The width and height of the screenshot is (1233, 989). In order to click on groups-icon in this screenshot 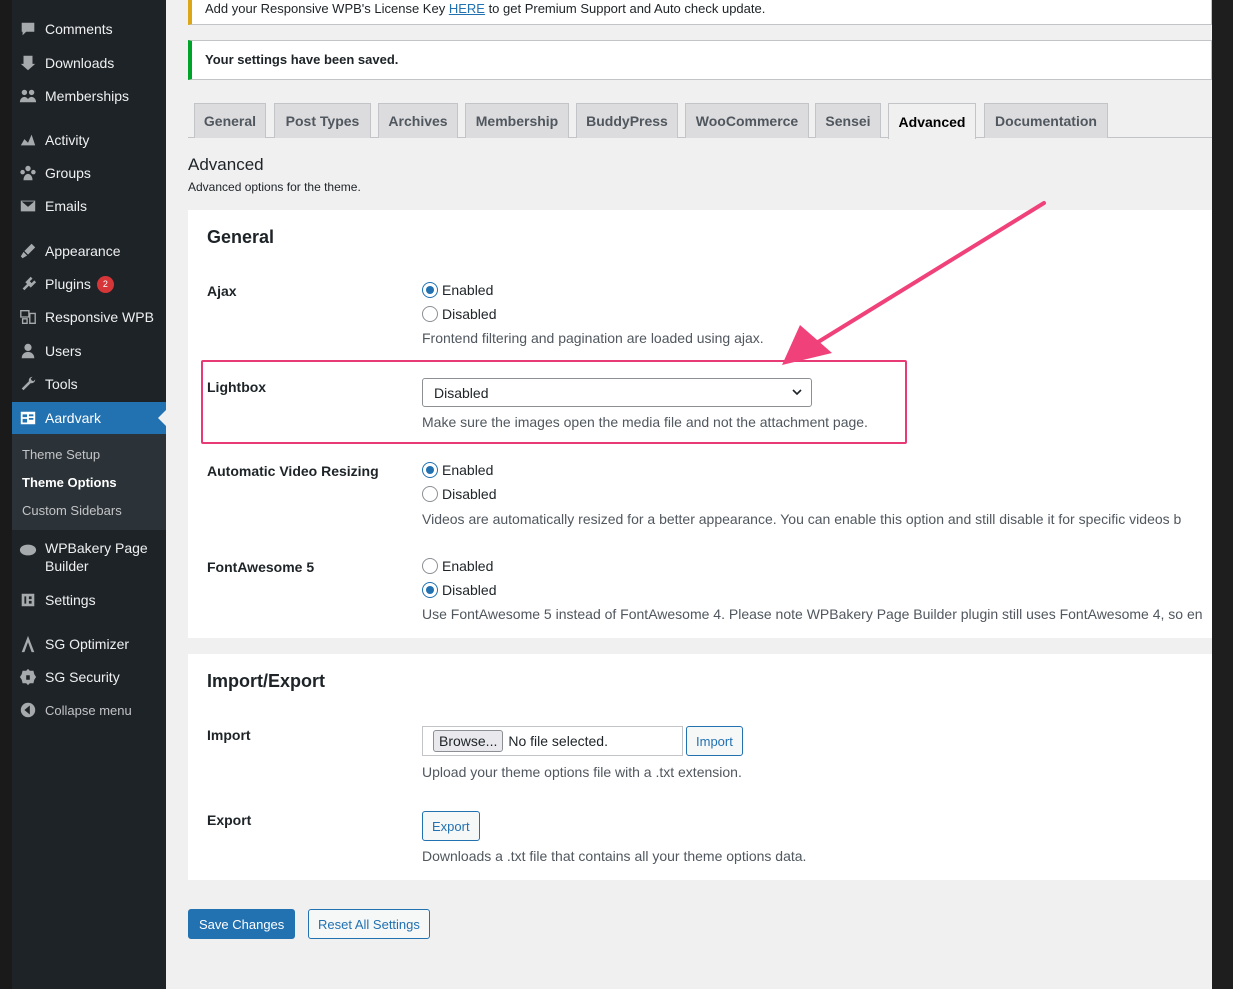, I will do `click(28, 173)`.